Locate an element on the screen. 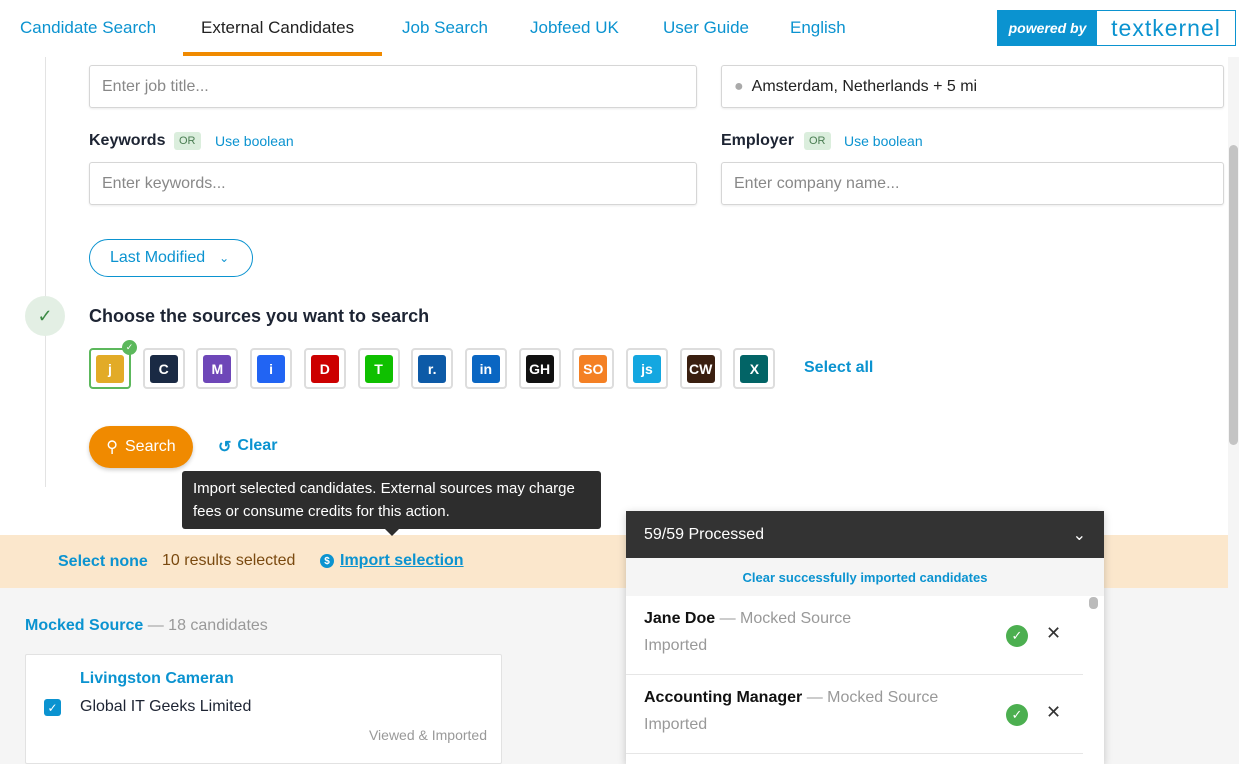 This screenshot has height=764, width=1239. careerbuilder-icon: C is located at coordinates (163, 368).